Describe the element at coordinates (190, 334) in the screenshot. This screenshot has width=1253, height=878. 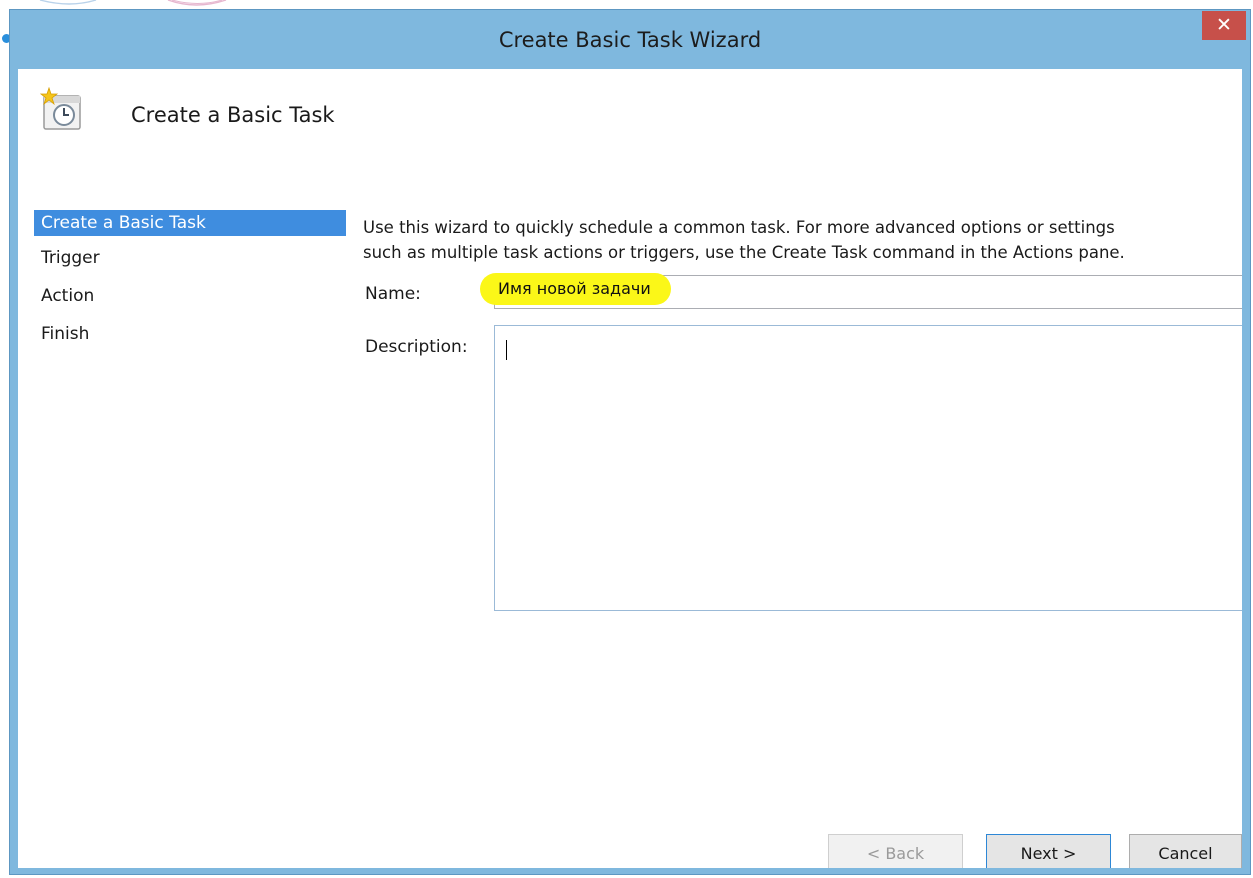
I see `step-finish: Finish` at that location.